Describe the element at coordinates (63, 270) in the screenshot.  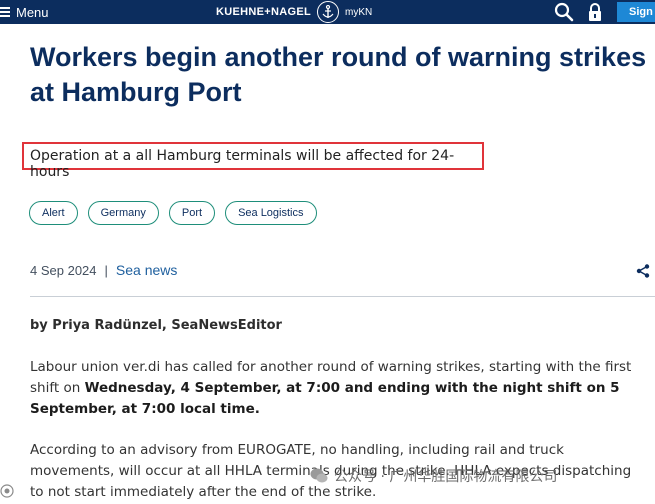
I see `article-date: 4 Sep 2024` at that location.